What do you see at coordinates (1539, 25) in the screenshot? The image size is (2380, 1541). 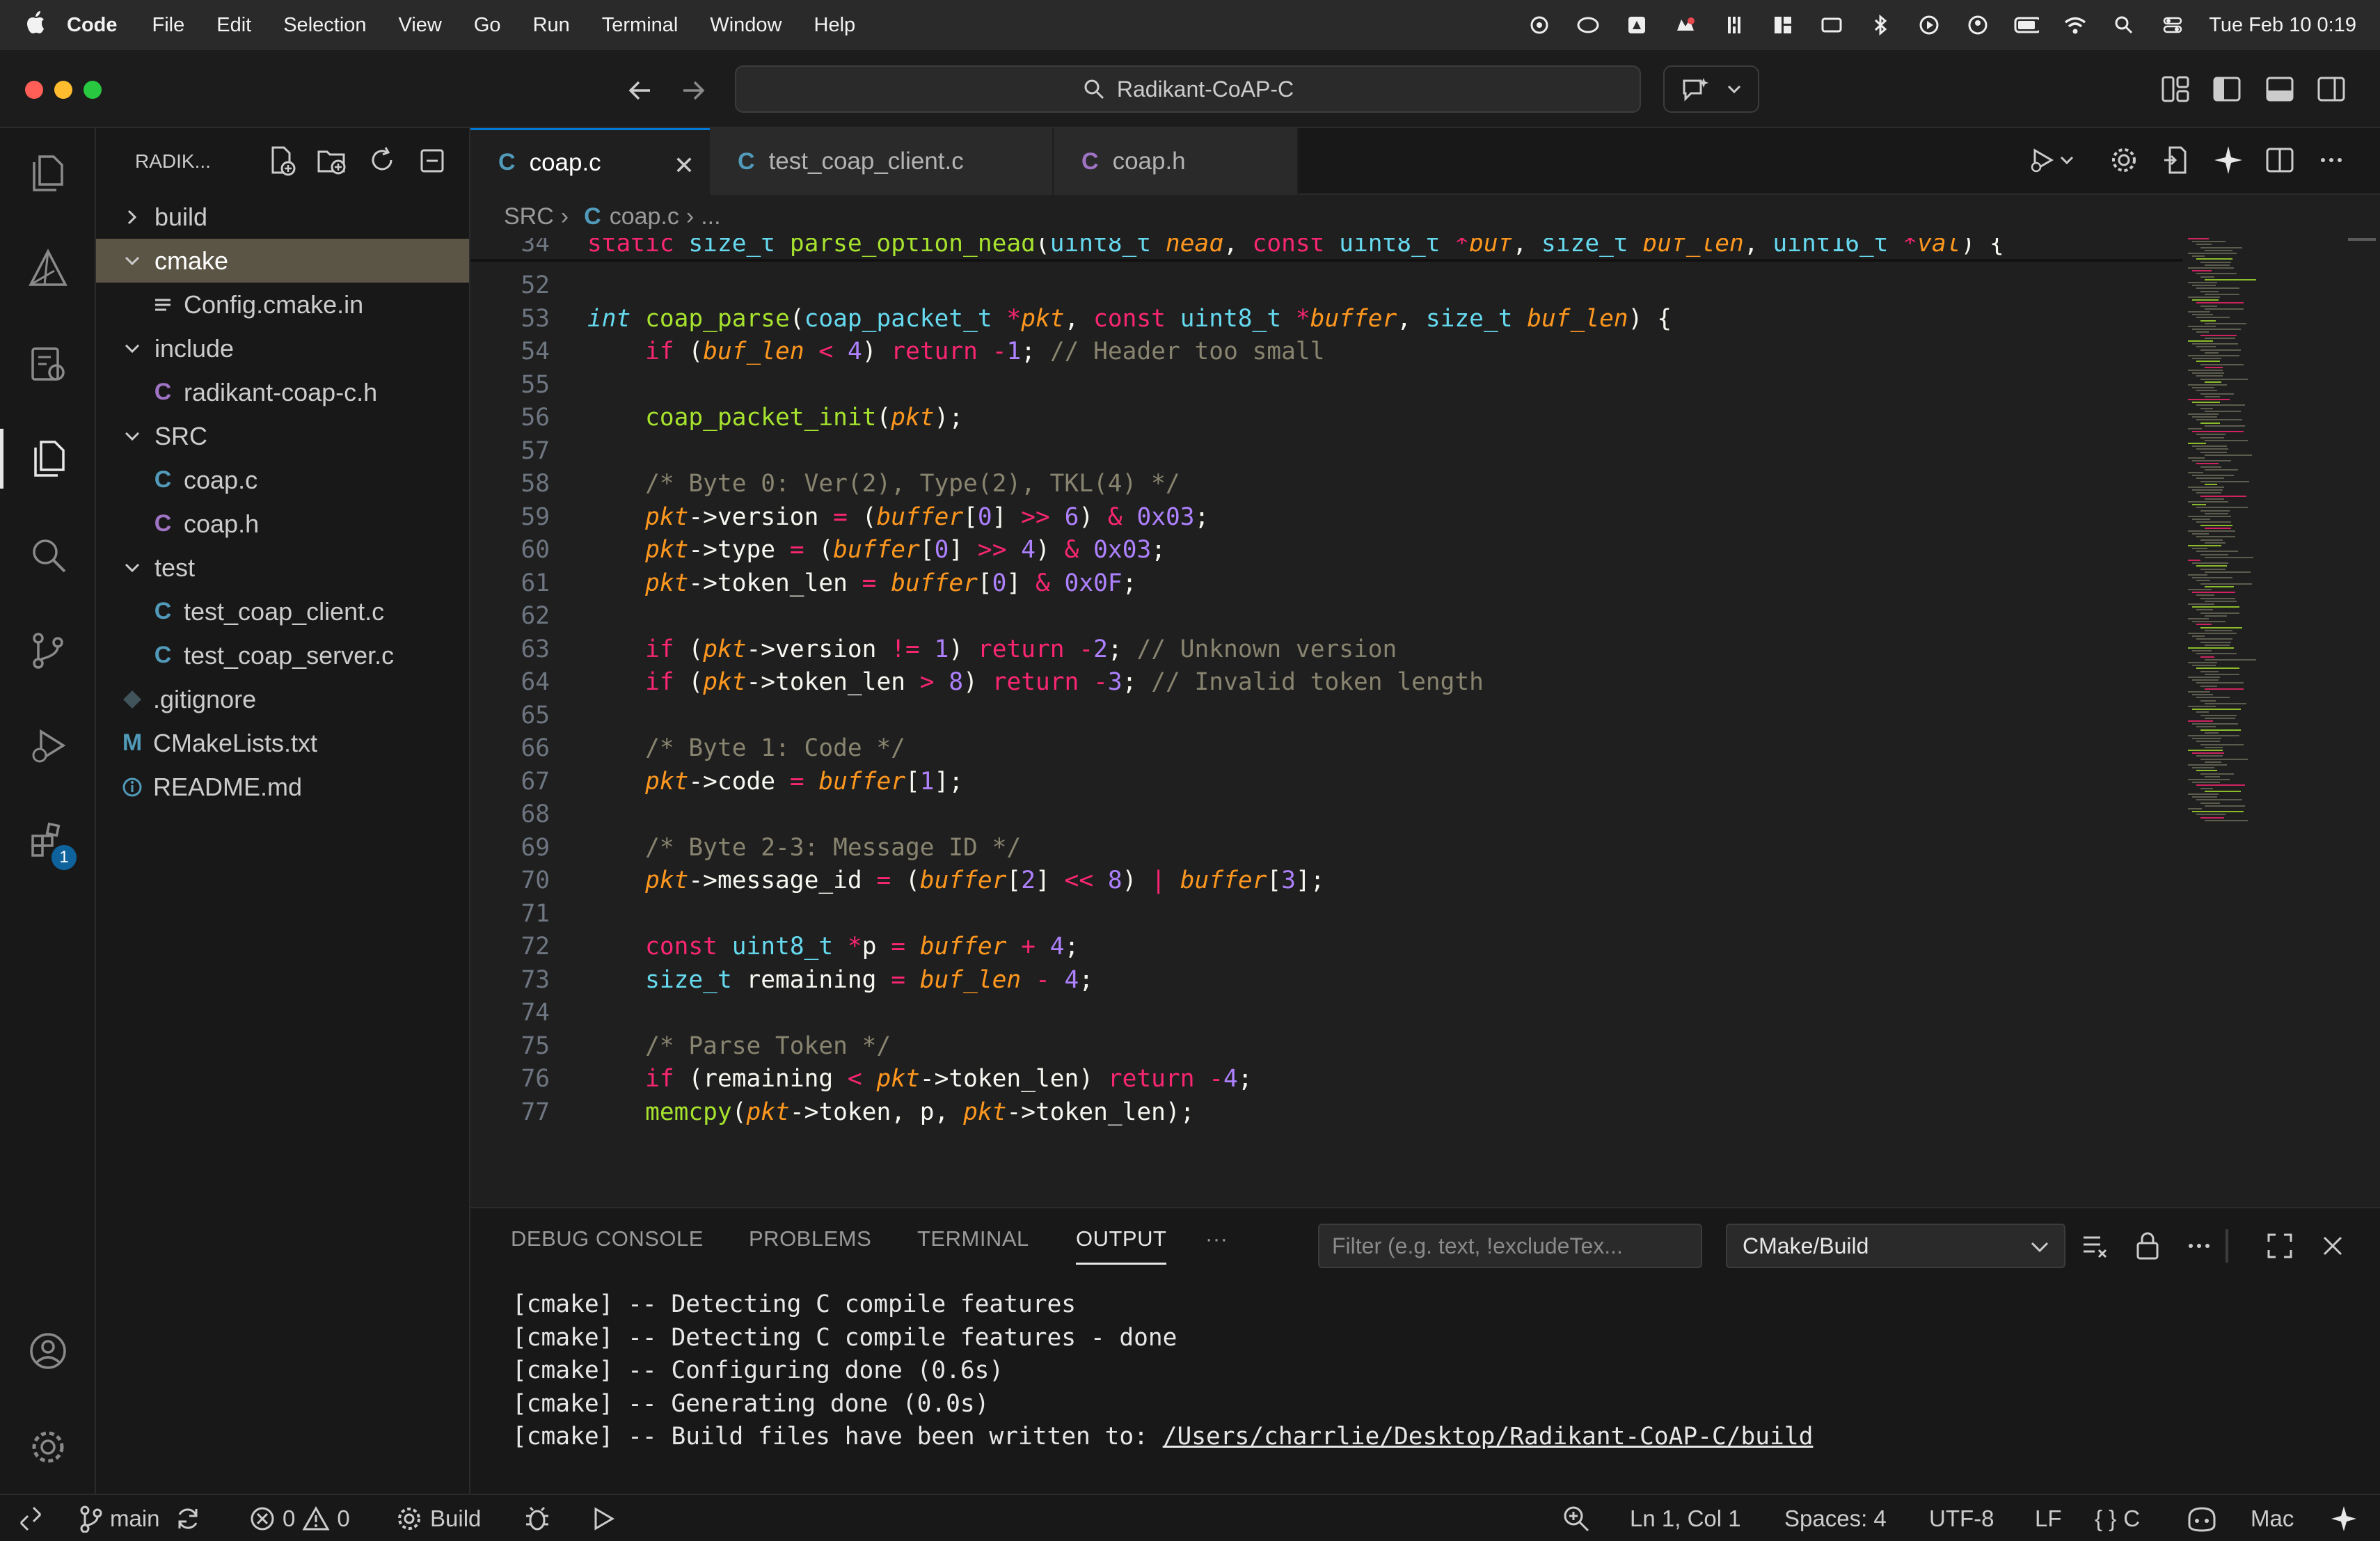 I see `openai-icon` at bounding box center [1539, 25].